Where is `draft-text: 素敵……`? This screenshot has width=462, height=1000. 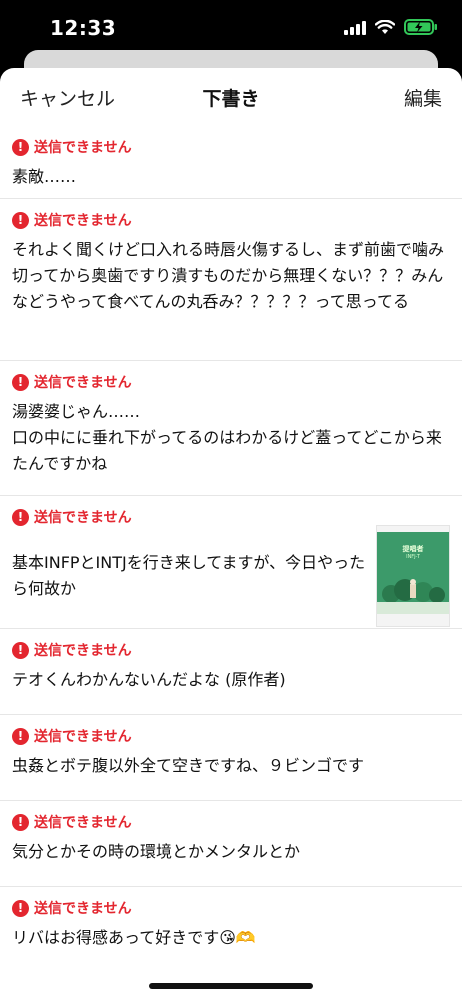 draft-text: 素敵…… is located at coordinates (44, 176).